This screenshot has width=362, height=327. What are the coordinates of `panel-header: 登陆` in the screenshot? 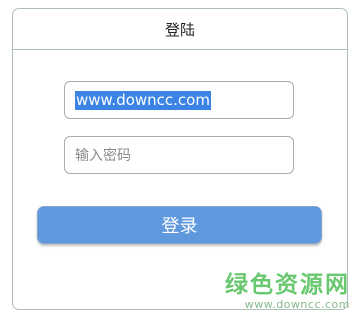 It's located at (180, 29).